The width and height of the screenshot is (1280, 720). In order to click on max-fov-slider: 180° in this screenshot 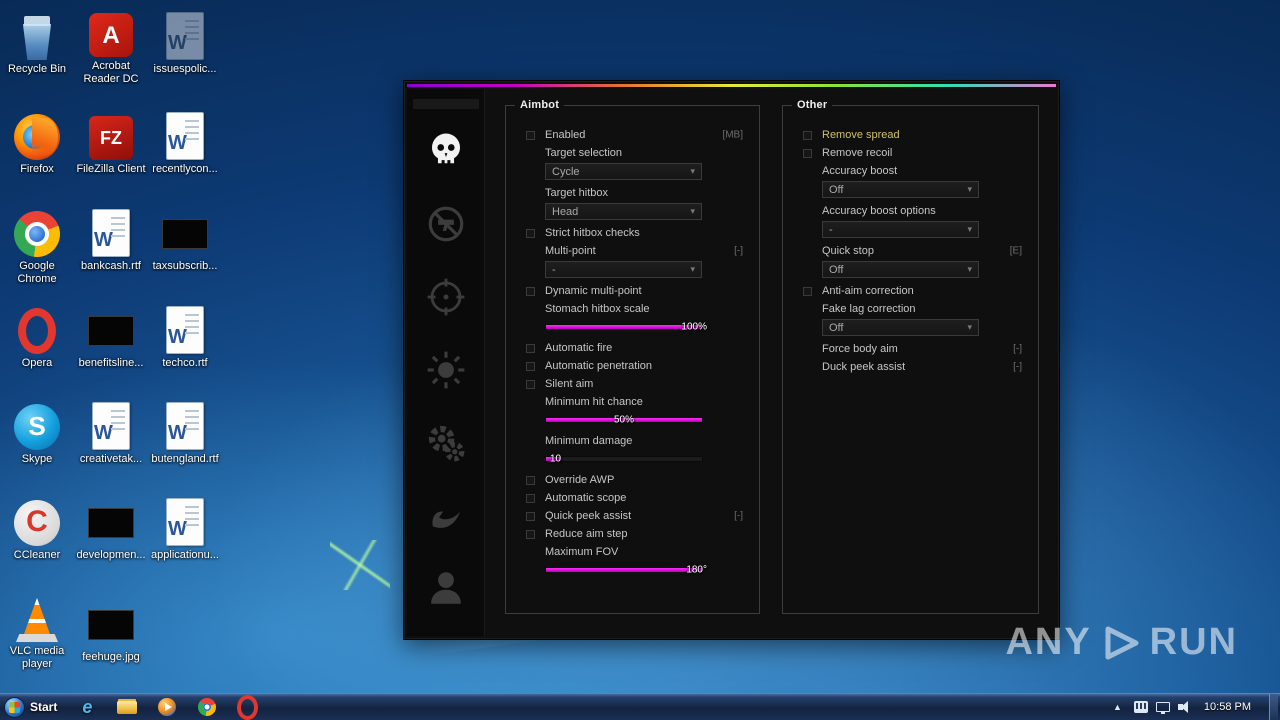, I will do `click(626, 570)`.